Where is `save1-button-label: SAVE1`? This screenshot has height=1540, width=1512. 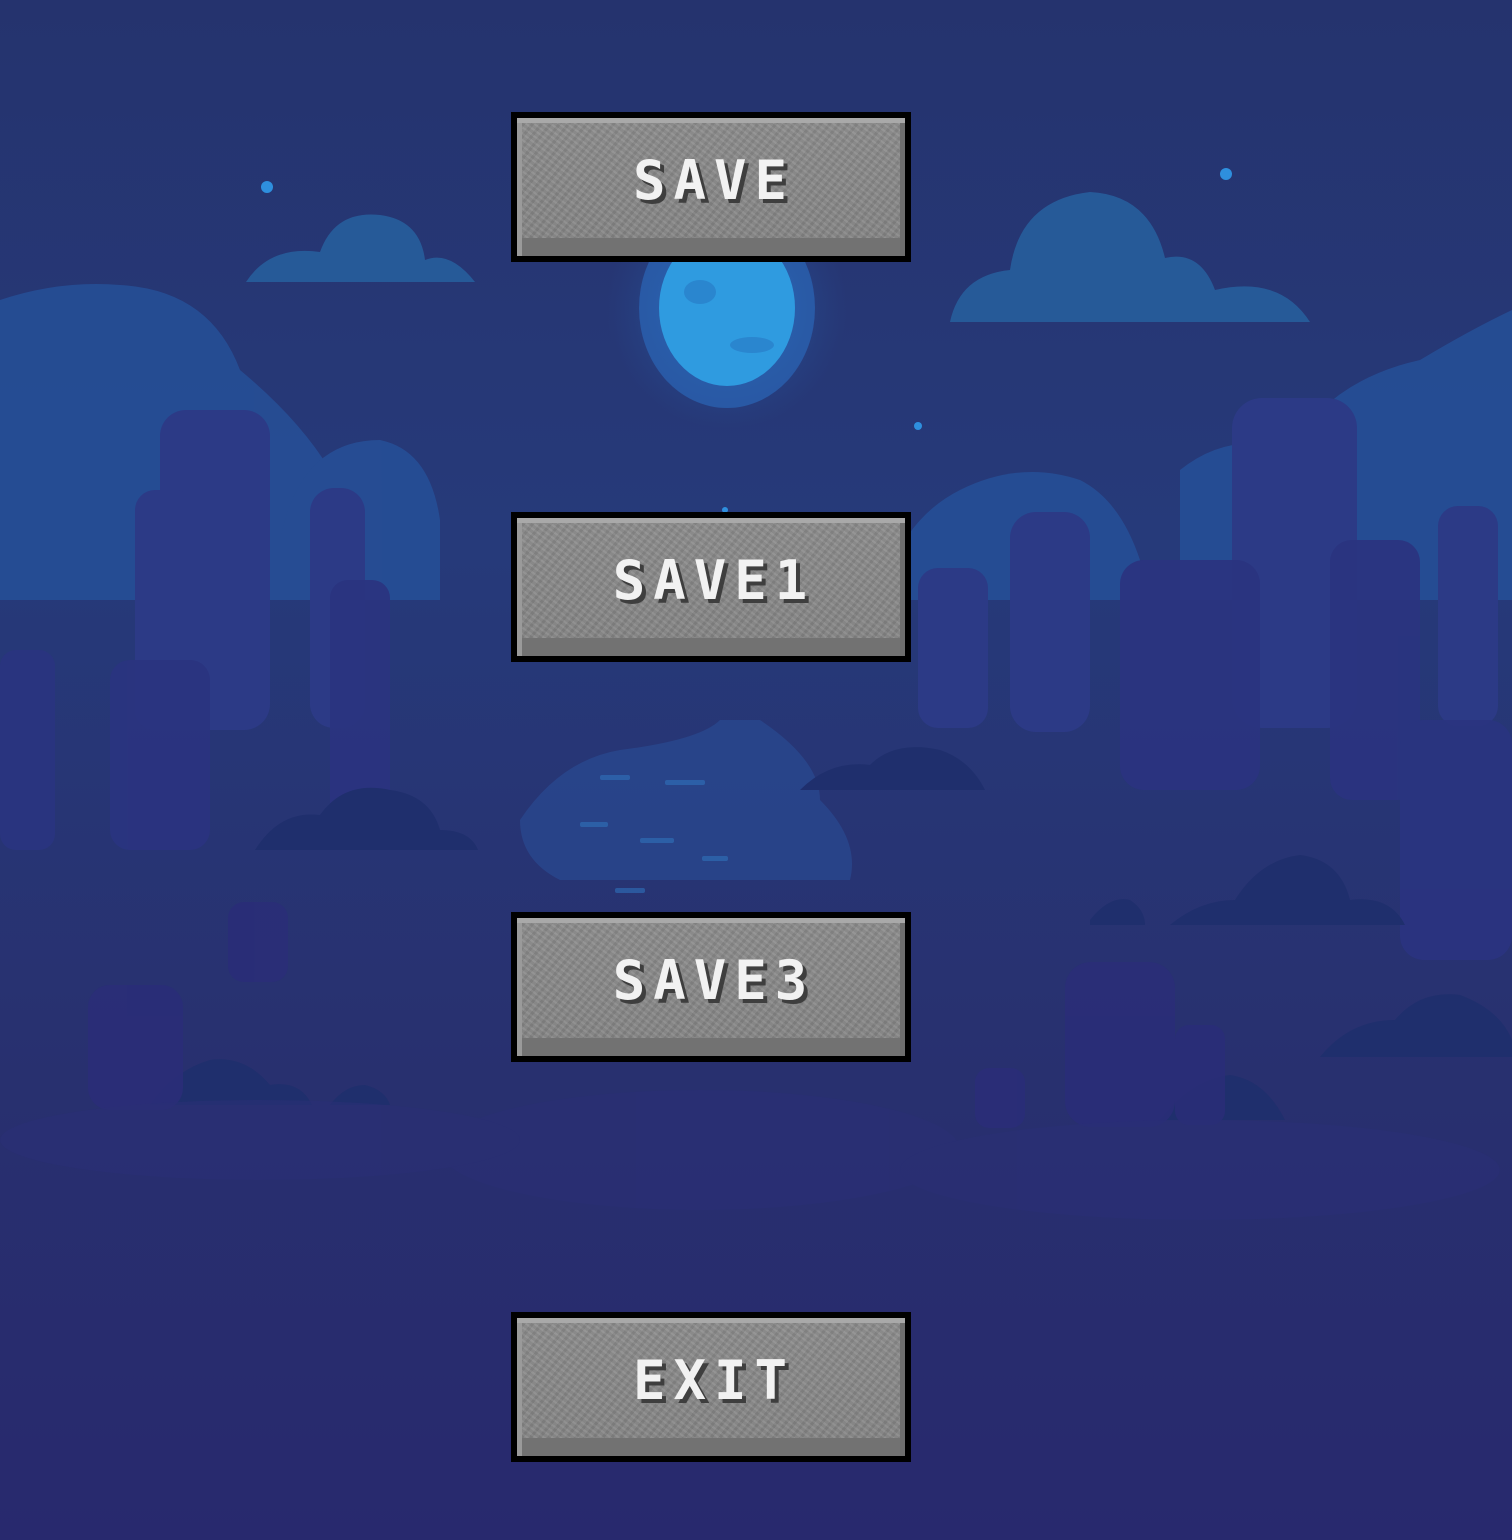 save1-button-label: SAVE1 is located at coordinates (714, 580).